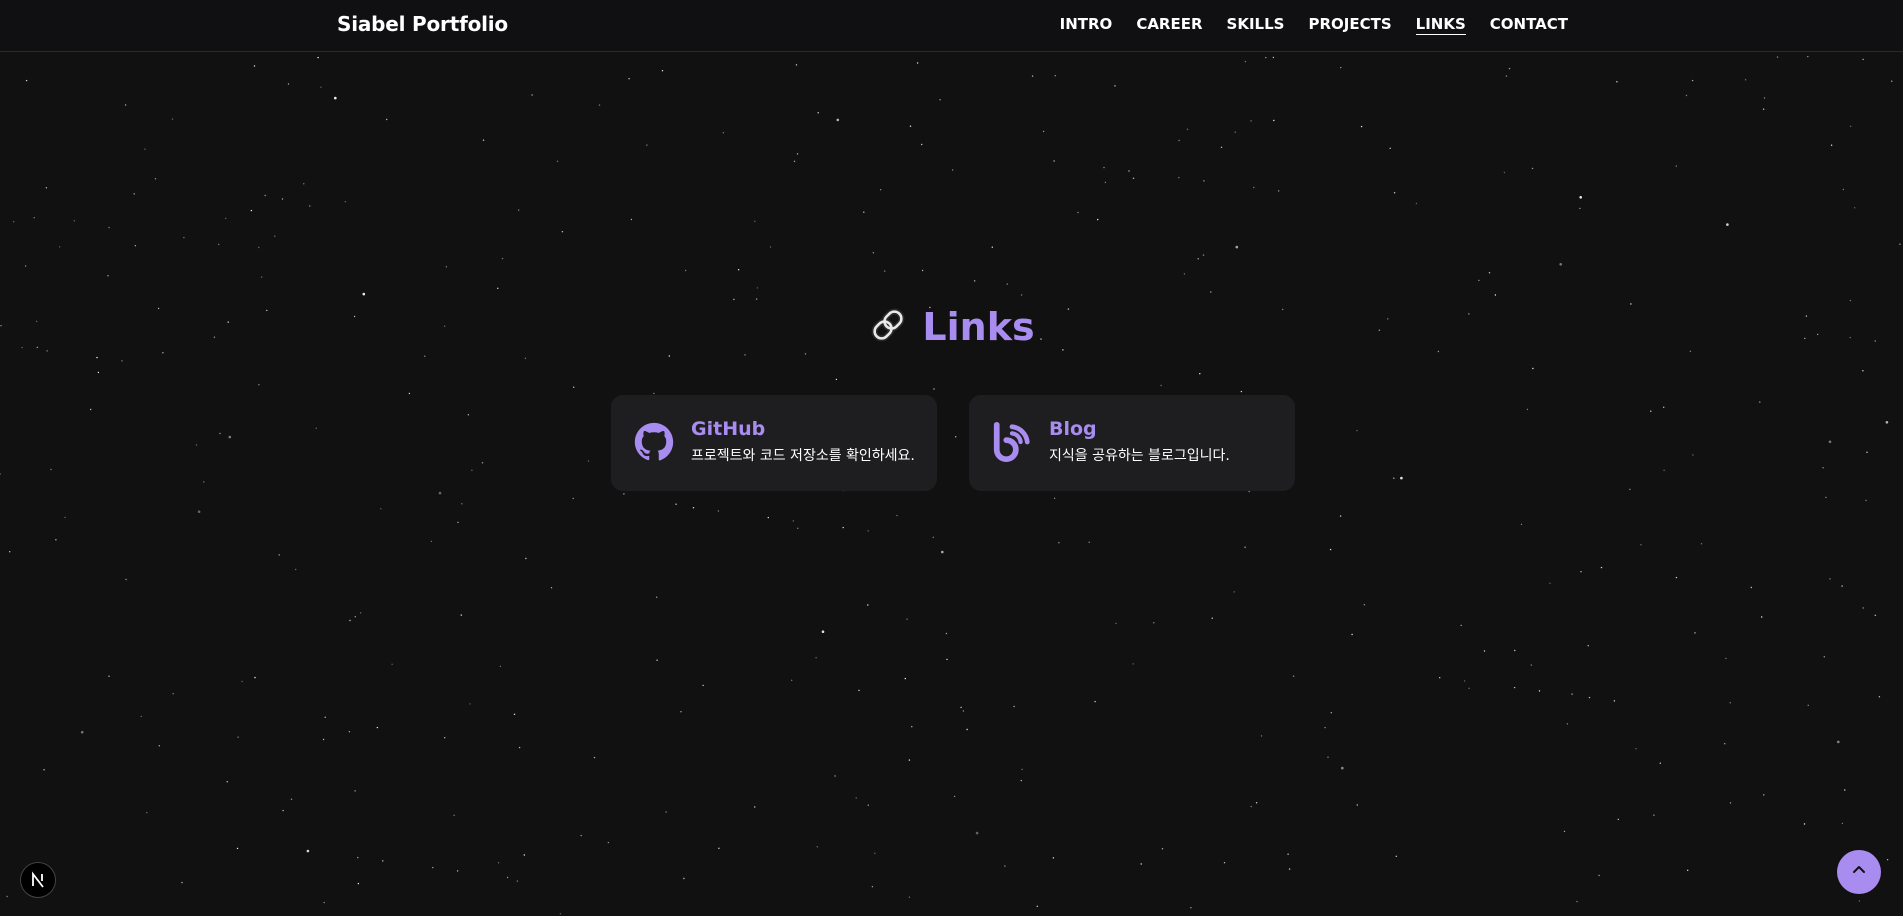  What do you see at coordinates (728, 429) in the screenshot?
I see `card-title: GitHub` at bounding box center [728, 429].